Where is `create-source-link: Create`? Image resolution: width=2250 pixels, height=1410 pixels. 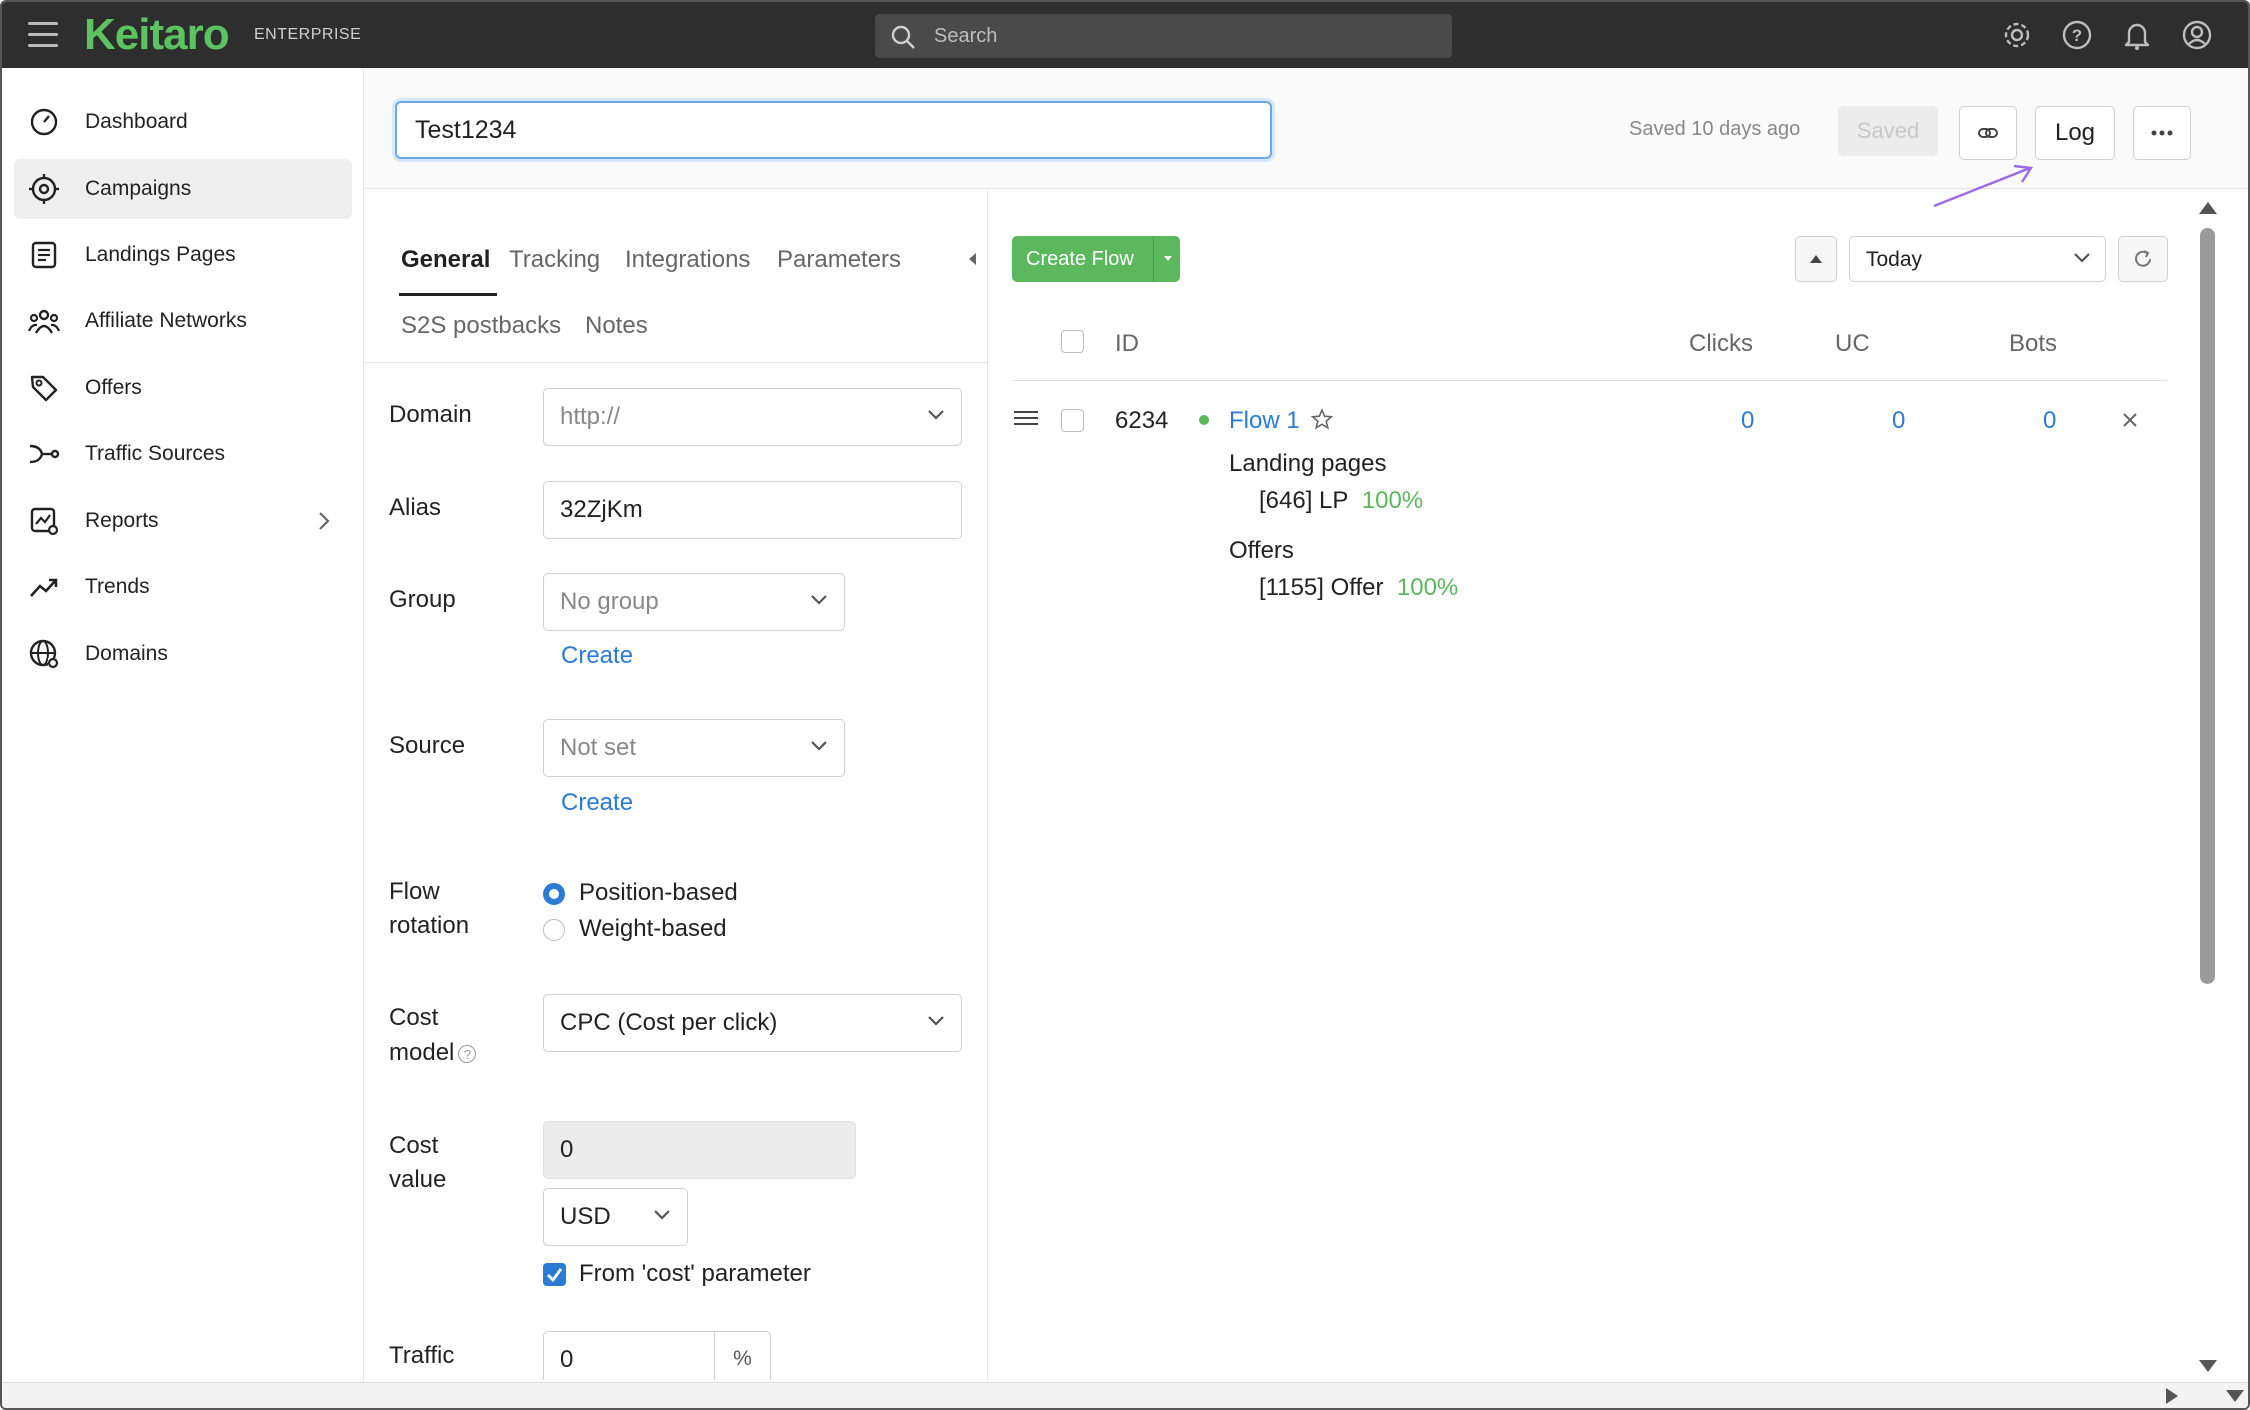
create-source-link: Create is located at coordinates (597, 803).